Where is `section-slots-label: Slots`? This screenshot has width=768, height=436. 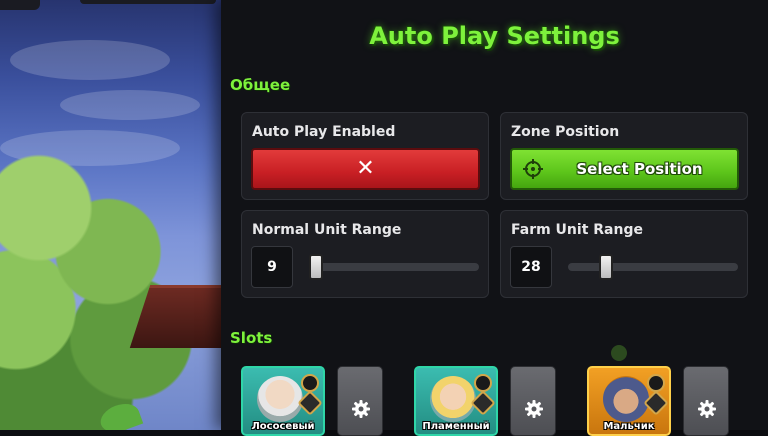 section-slots-label: Slots is located at coordinates (251, 338).